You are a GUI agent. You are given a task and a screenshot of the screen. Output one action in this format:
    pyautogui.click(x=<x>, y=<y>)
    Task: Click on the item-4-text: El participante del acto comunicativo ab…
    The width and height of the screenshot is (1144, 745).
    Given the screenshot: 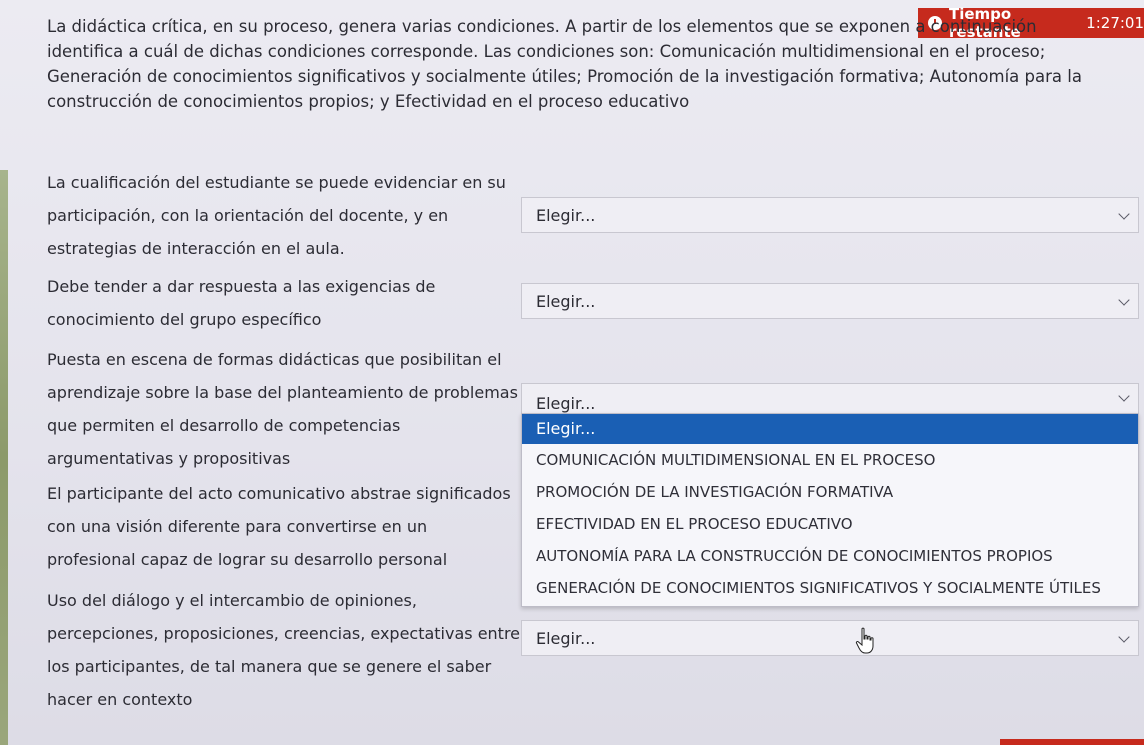 What is the action you would take?
    pyautogui.click(x=282, y=526)
    